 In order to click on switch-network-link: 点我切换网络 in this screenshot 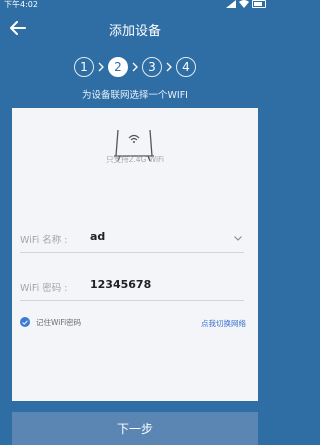, I will do `click(223, 323)`.